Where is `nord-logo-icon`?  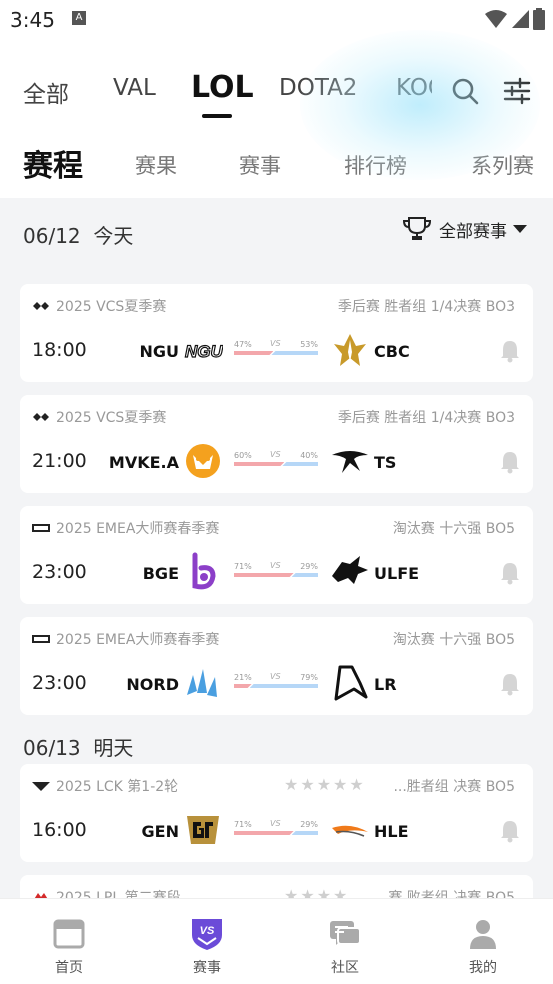
nord-logo-icon is located at coordinates (202, 683).